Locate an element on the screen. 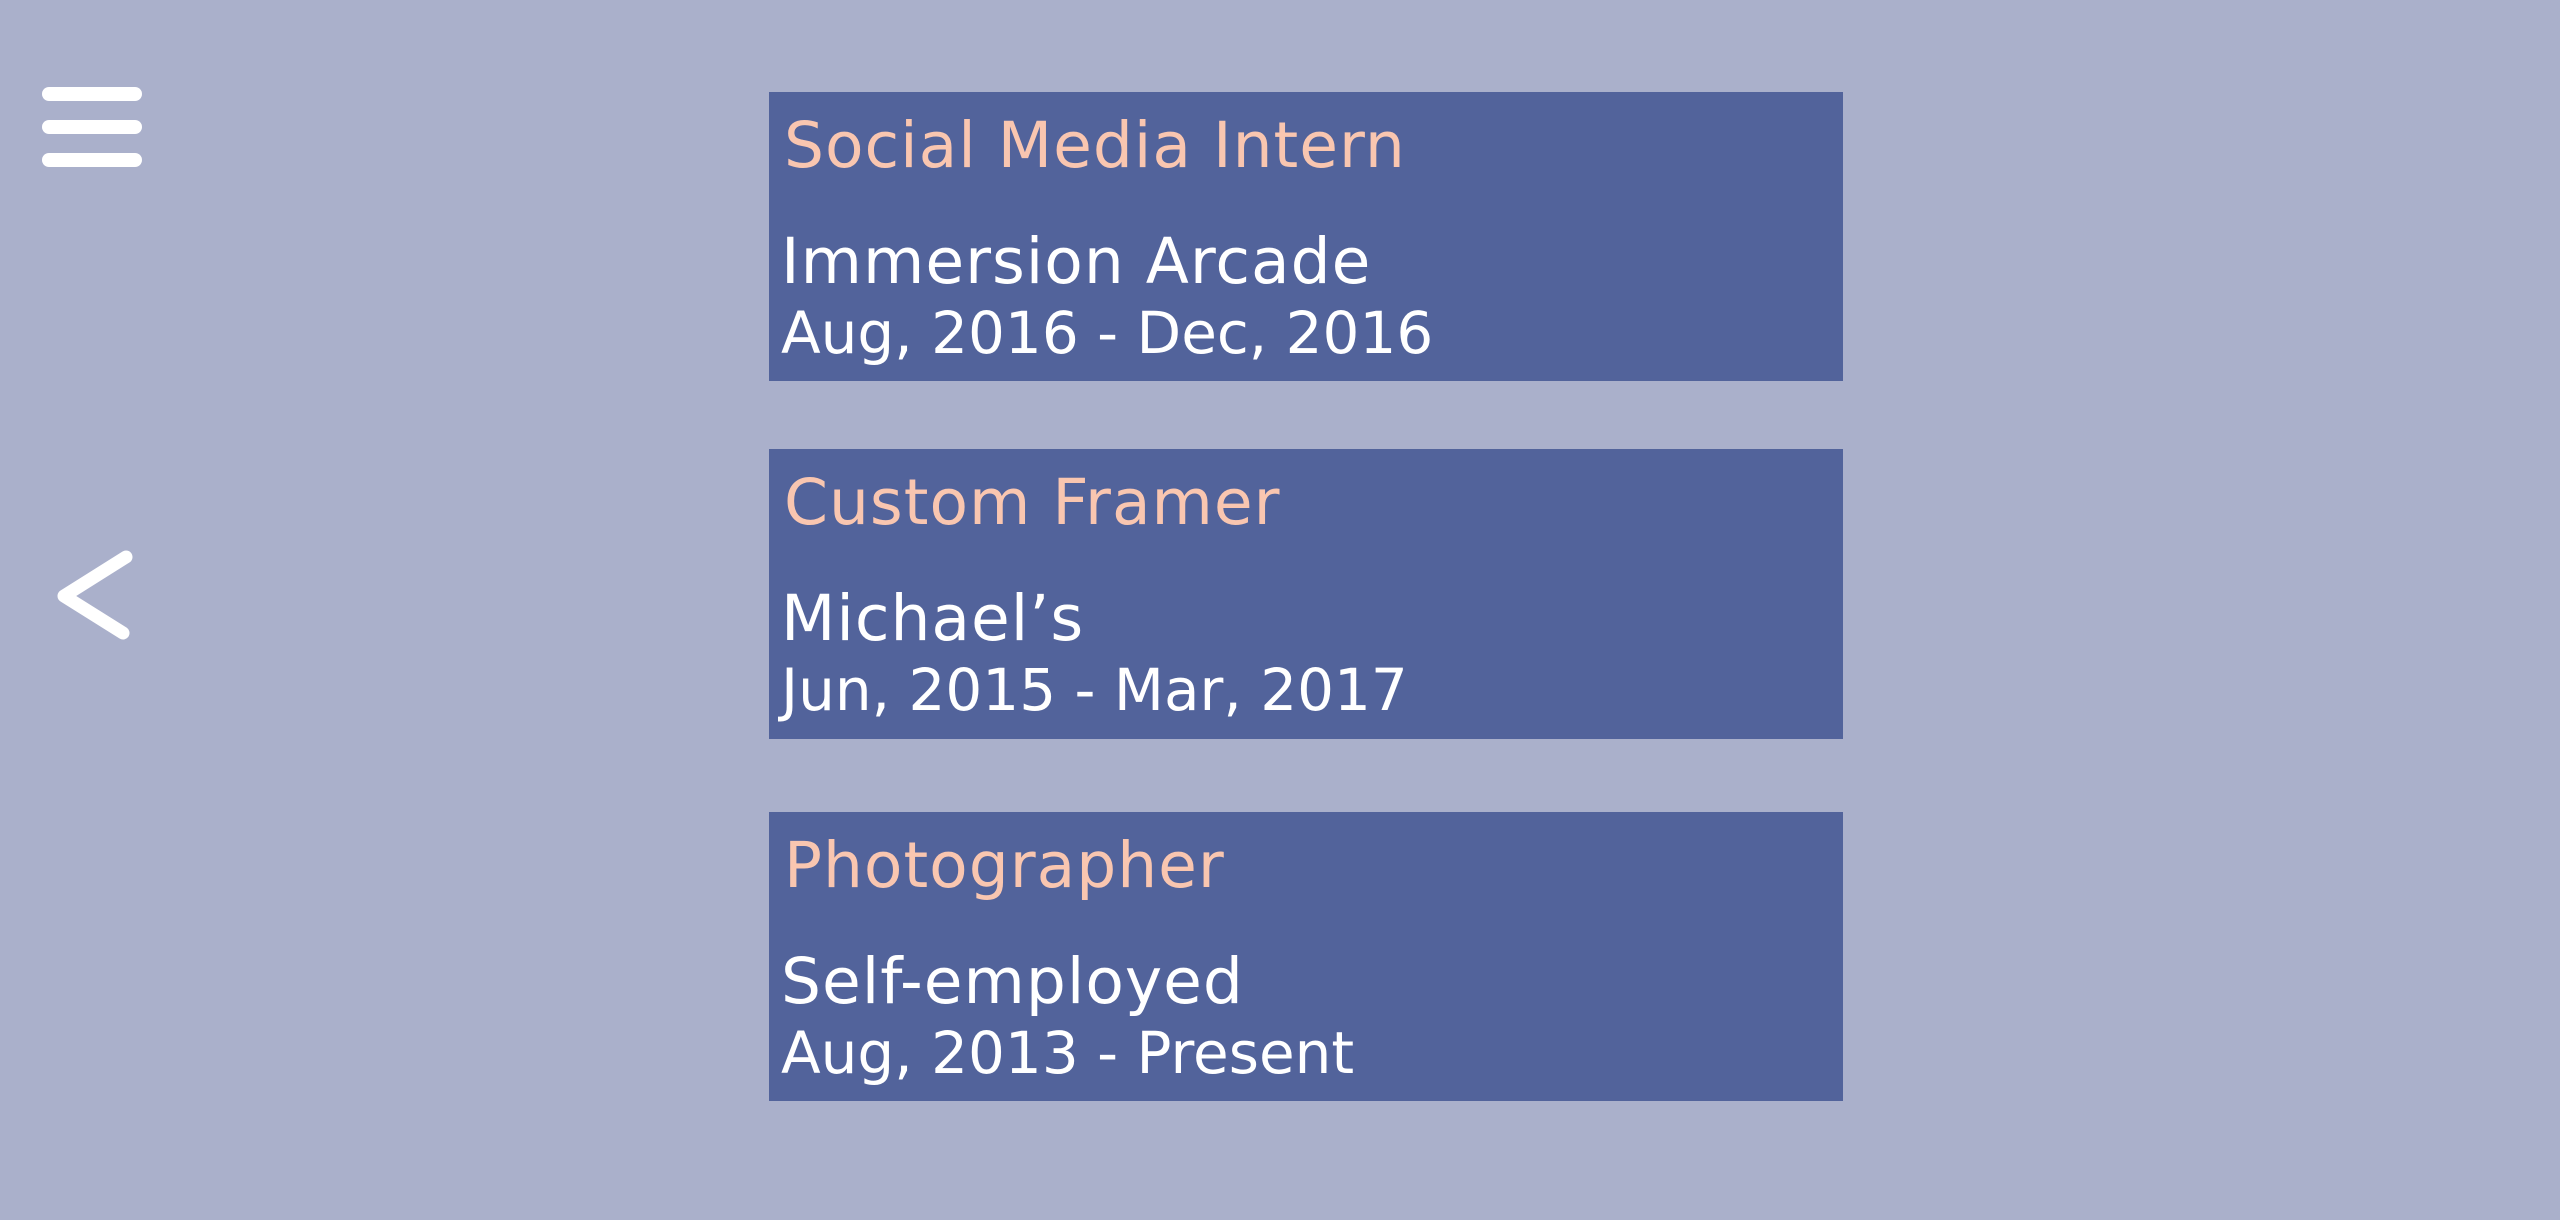 This screenshot has width=2560, height=1220. employment-dates: Jun, 2015 - Mar, 2017 is located at coordinates (1094, 690).